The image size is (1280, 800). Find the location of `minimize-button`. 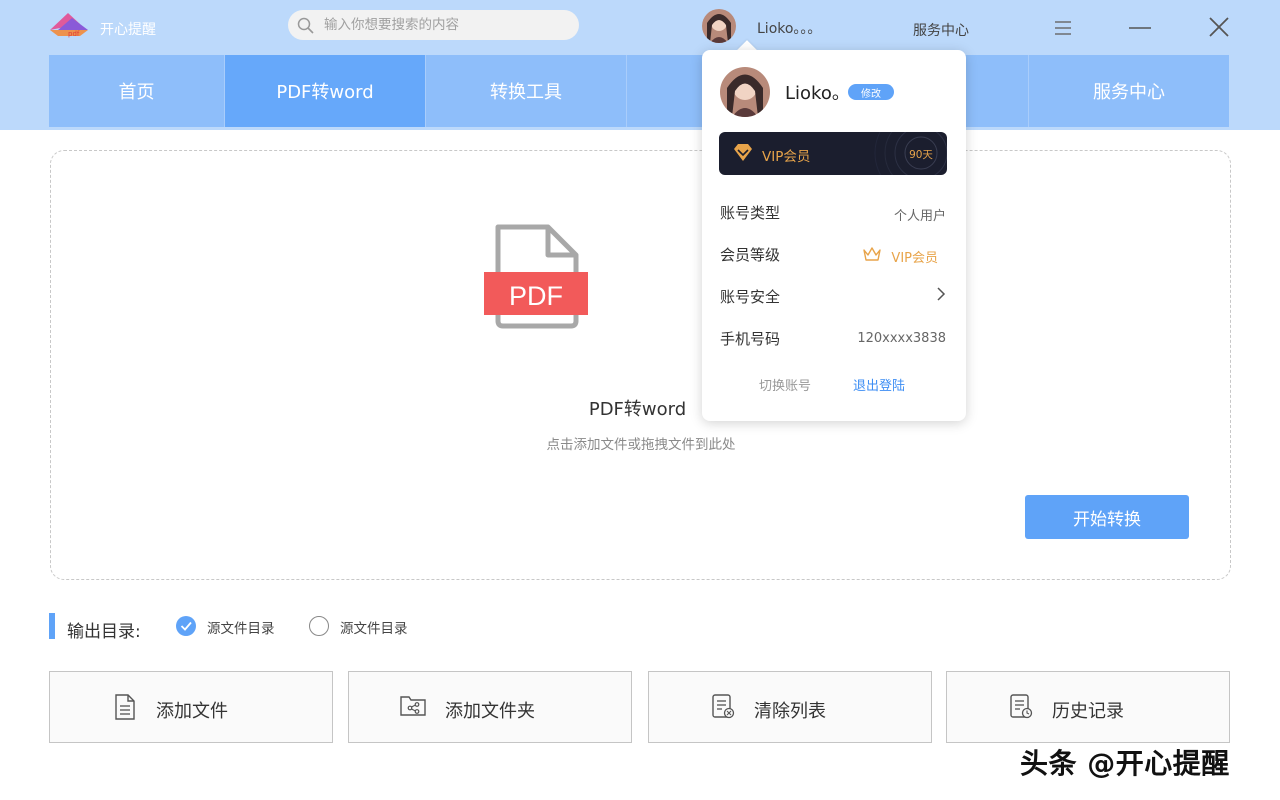

minimize-button is located at coordinates (1140, 27).